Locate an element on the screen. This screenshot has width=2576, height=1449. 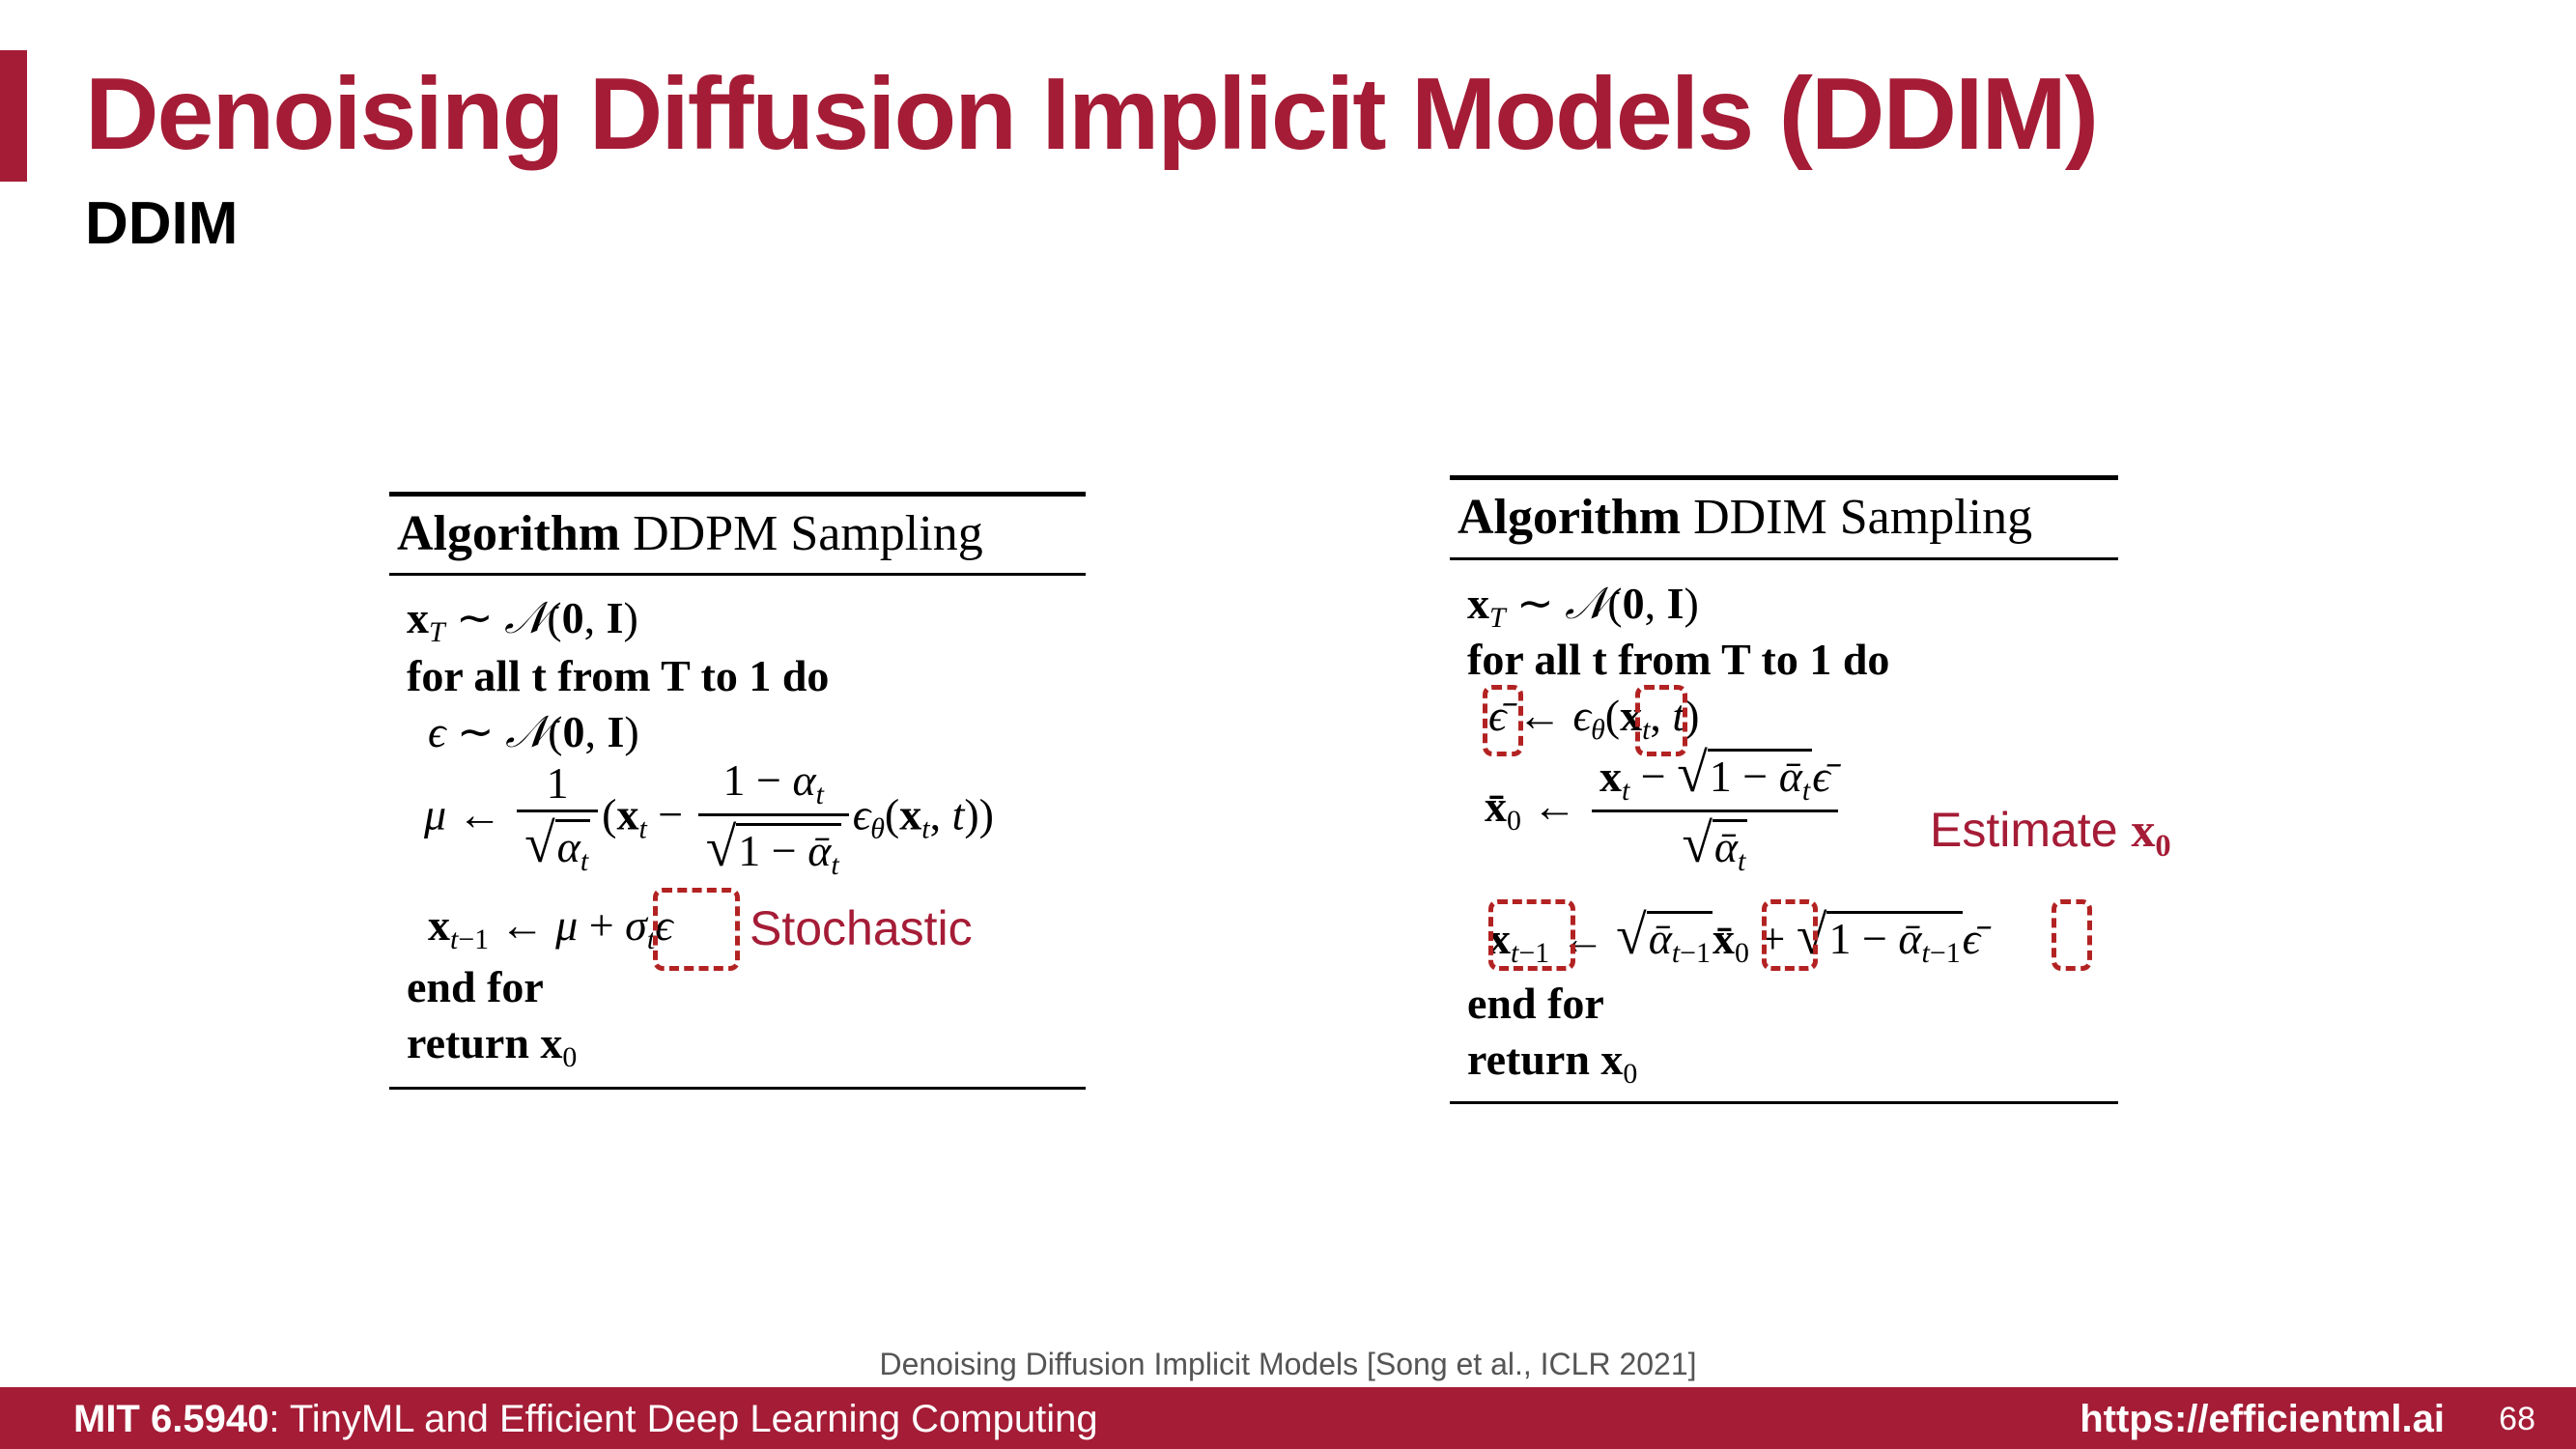
ddpm-noise-highlight is located at coordinates (696, 929).